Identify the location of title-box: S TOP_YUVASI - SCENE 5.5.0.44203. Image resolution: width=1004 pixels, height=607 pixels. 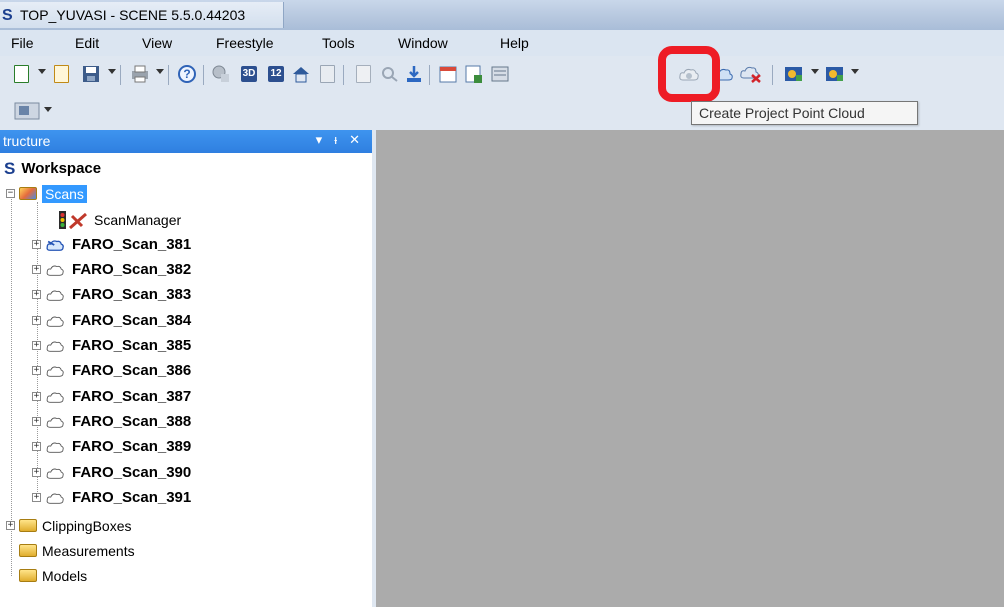
(142, 15).